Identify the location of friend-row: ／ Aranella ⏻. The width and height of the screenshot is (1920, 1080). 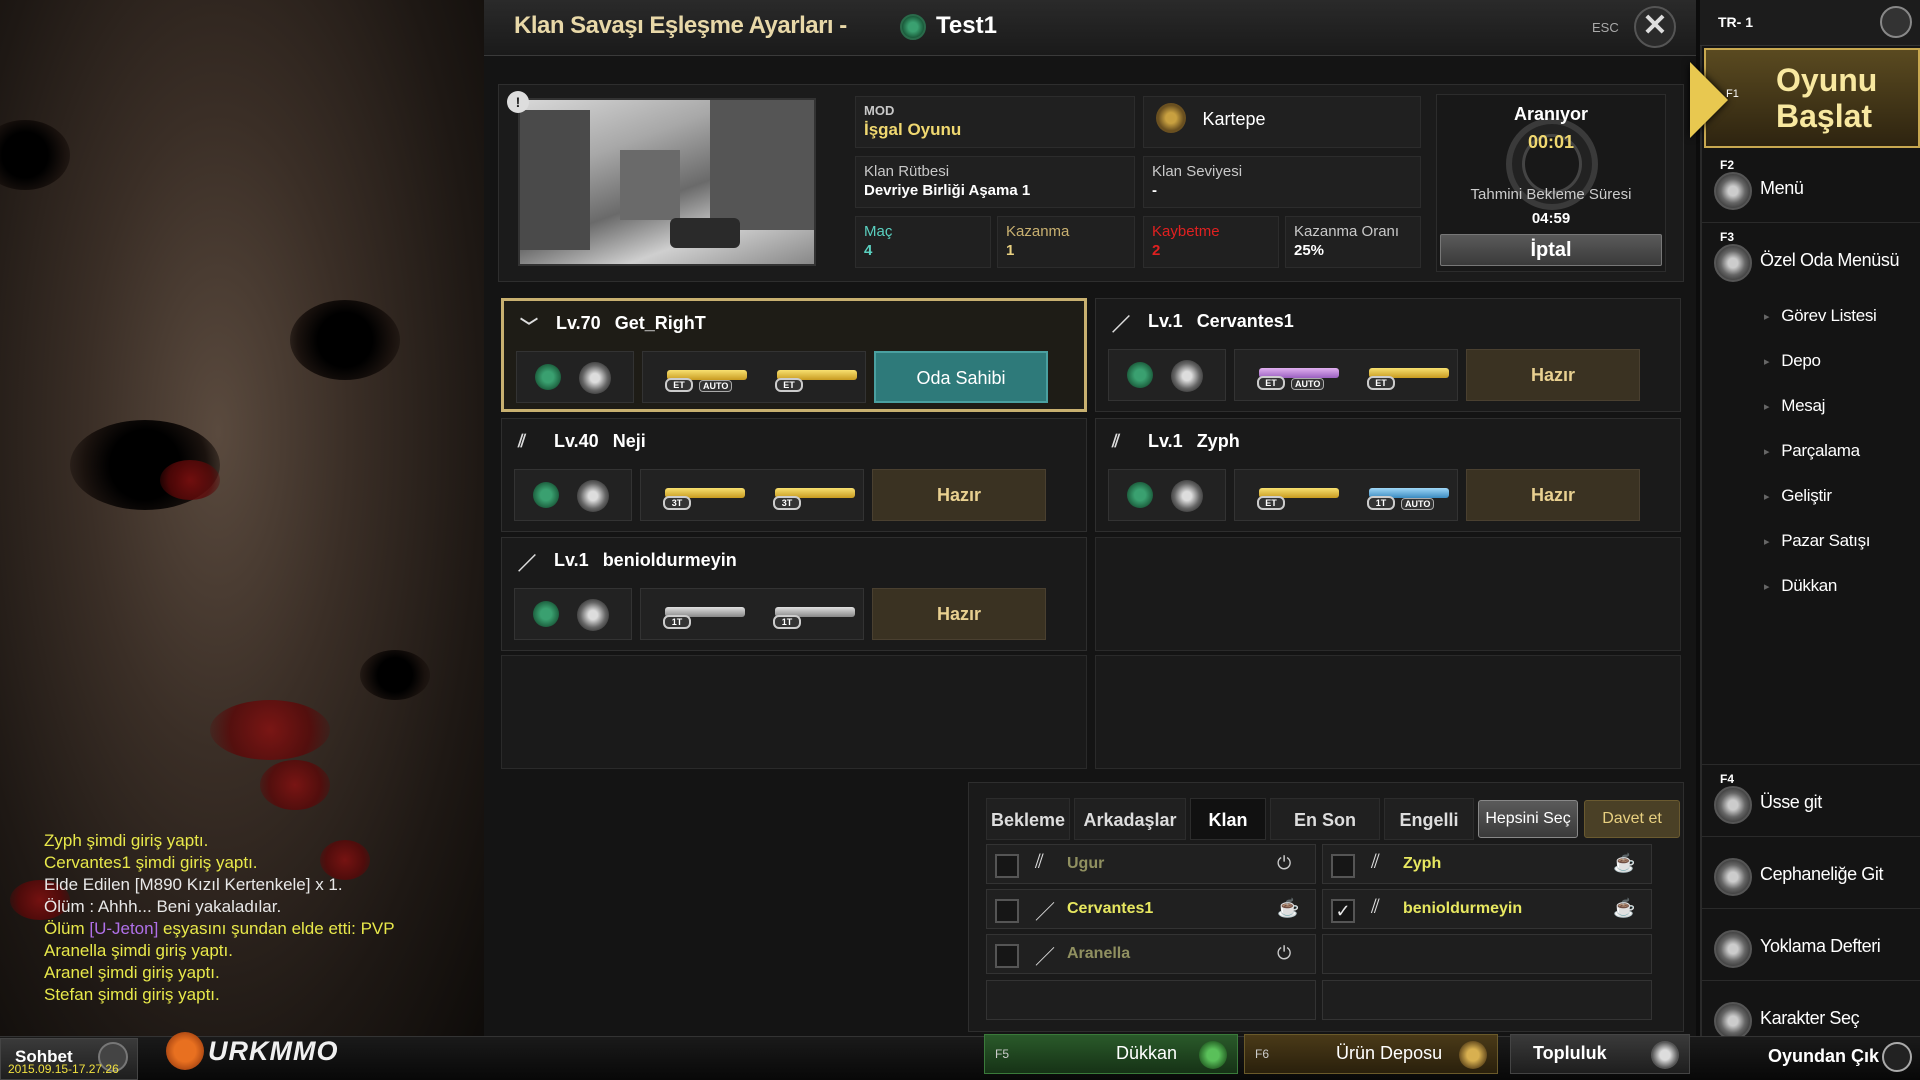
(1151, 954).